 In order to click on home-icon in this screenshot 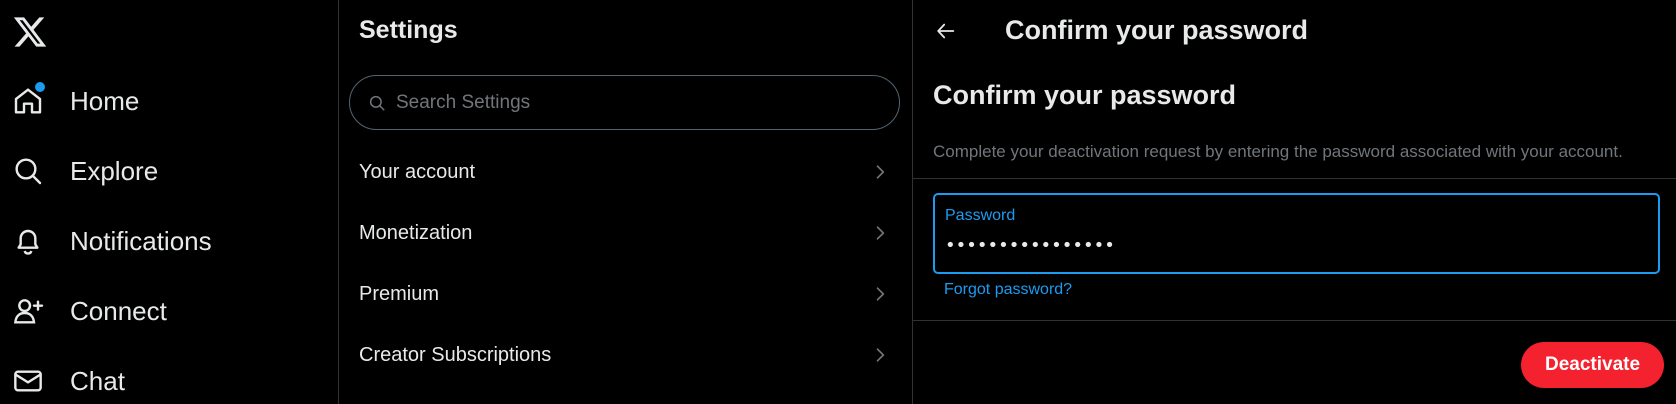, I will do `click(28, 99)`.